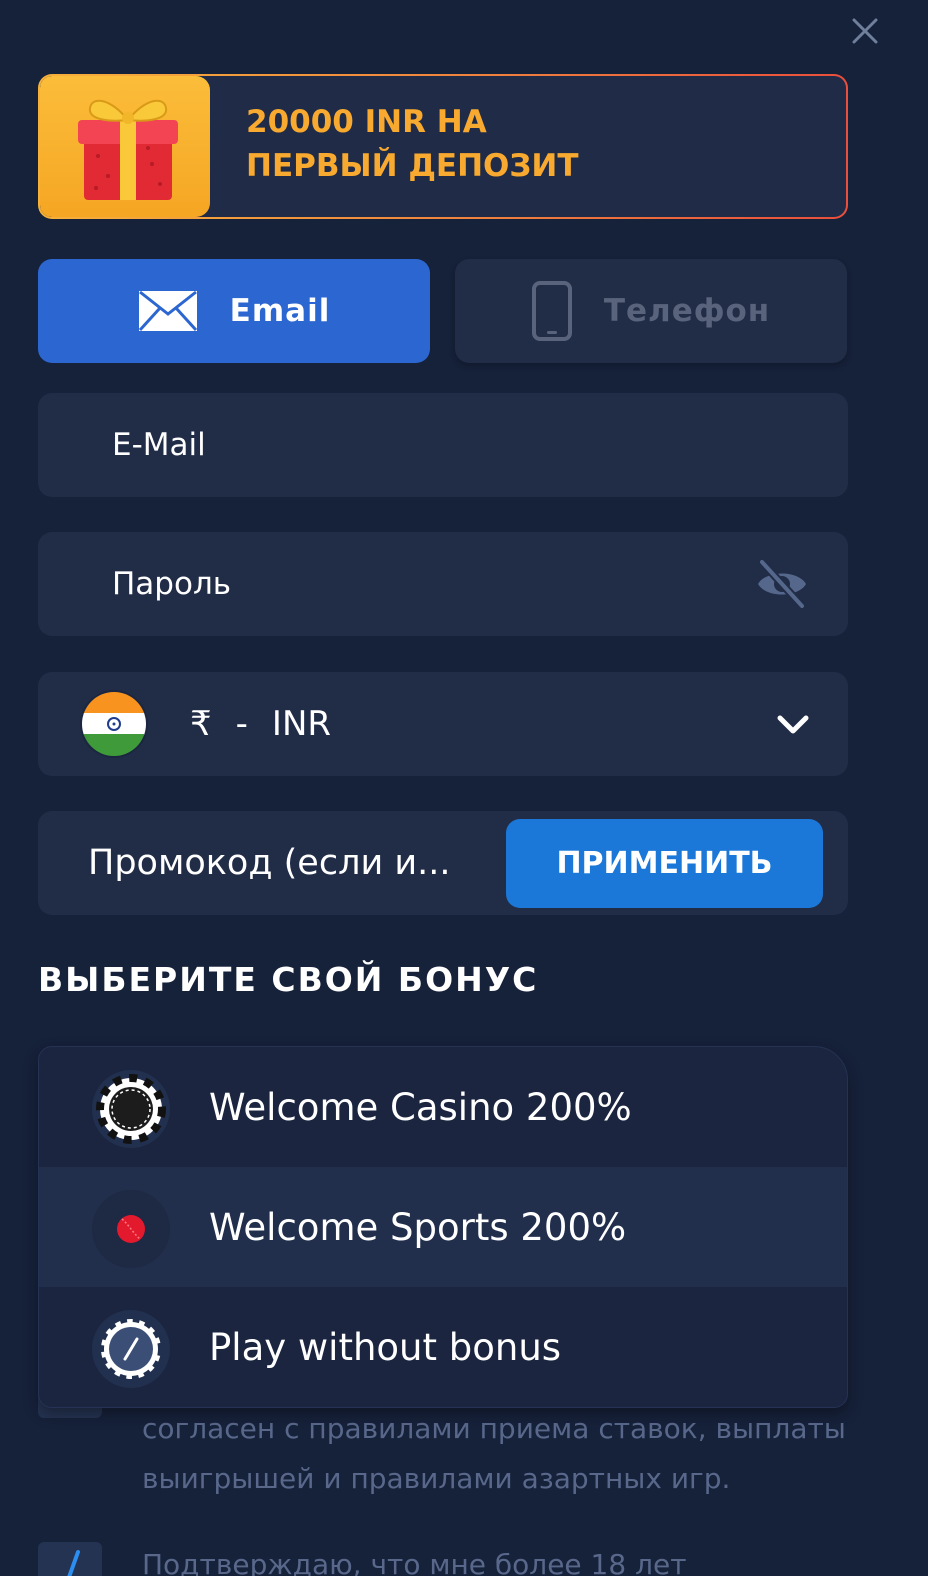 The width and height of the screenshot is (928, 1576). What do you see at coordinates (131, 1109) in the screenshot?
I see `casino-chip-icon` at bounding box center [131, 1109].